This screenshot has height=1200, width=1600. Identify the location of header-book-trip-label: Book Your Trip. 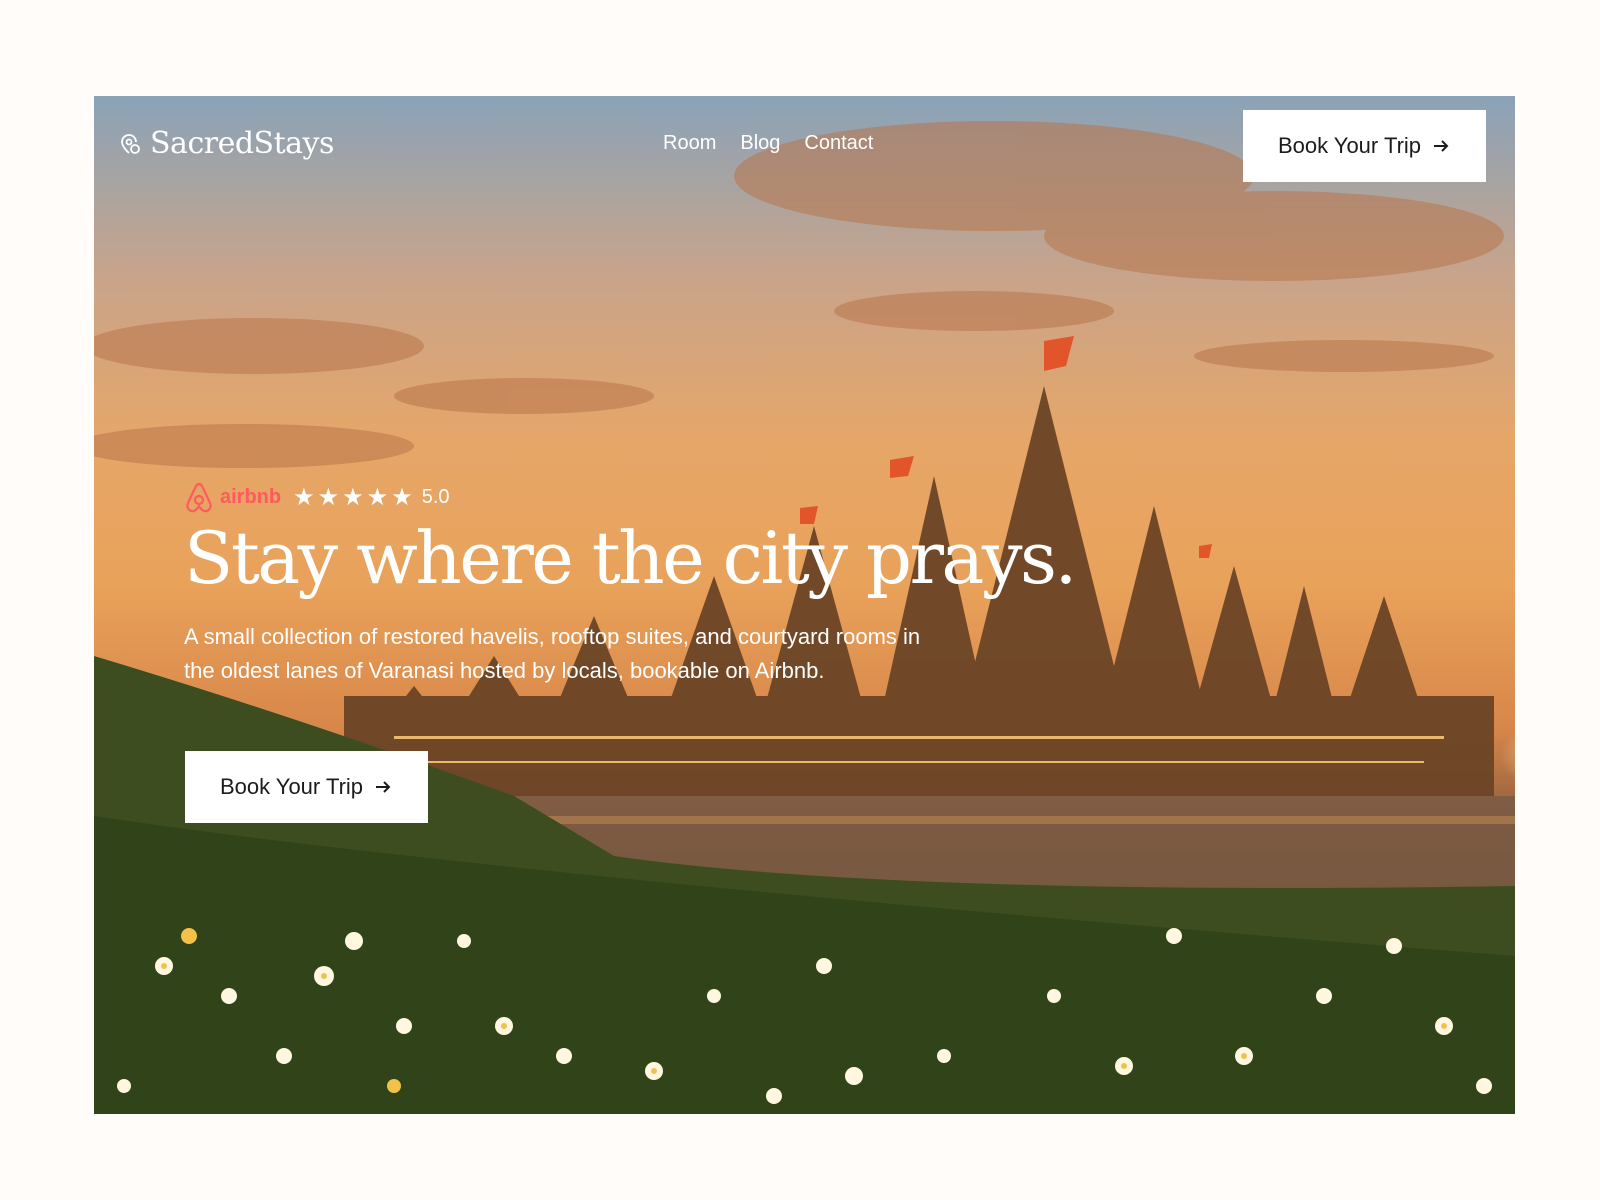
(1349, 145).